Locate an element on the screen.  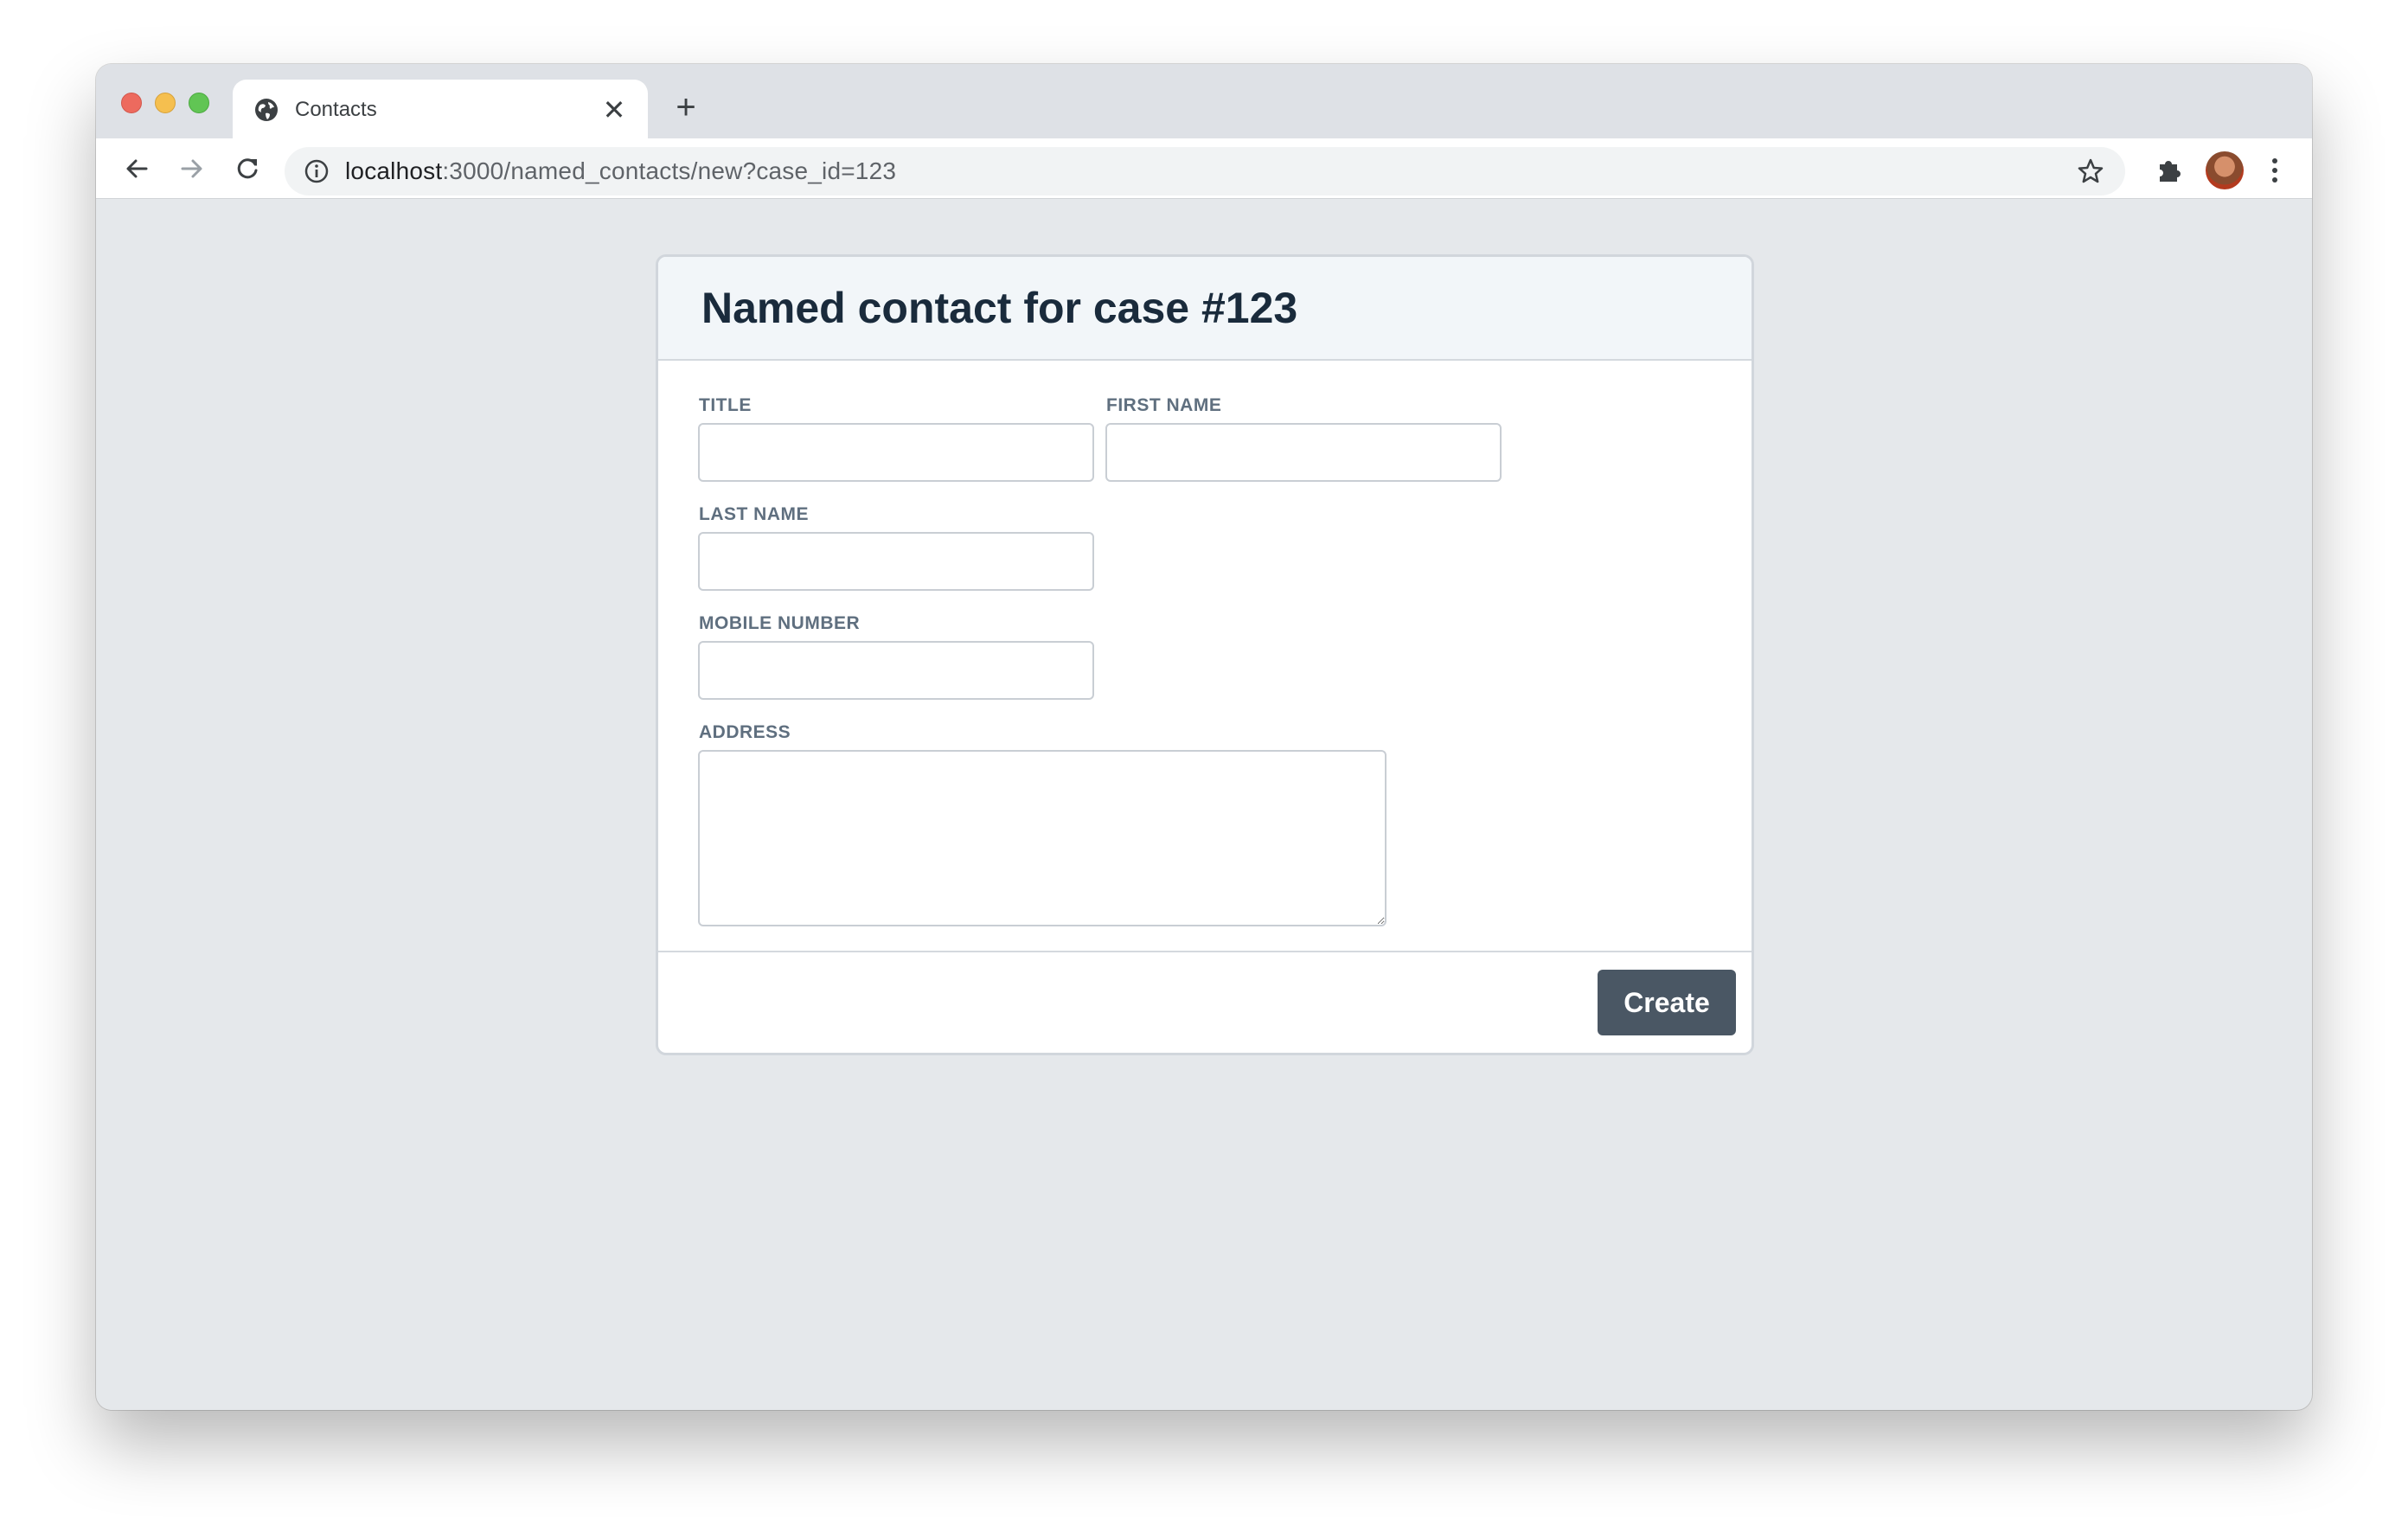
minimize-window-button is located at coordinates (165, 103).